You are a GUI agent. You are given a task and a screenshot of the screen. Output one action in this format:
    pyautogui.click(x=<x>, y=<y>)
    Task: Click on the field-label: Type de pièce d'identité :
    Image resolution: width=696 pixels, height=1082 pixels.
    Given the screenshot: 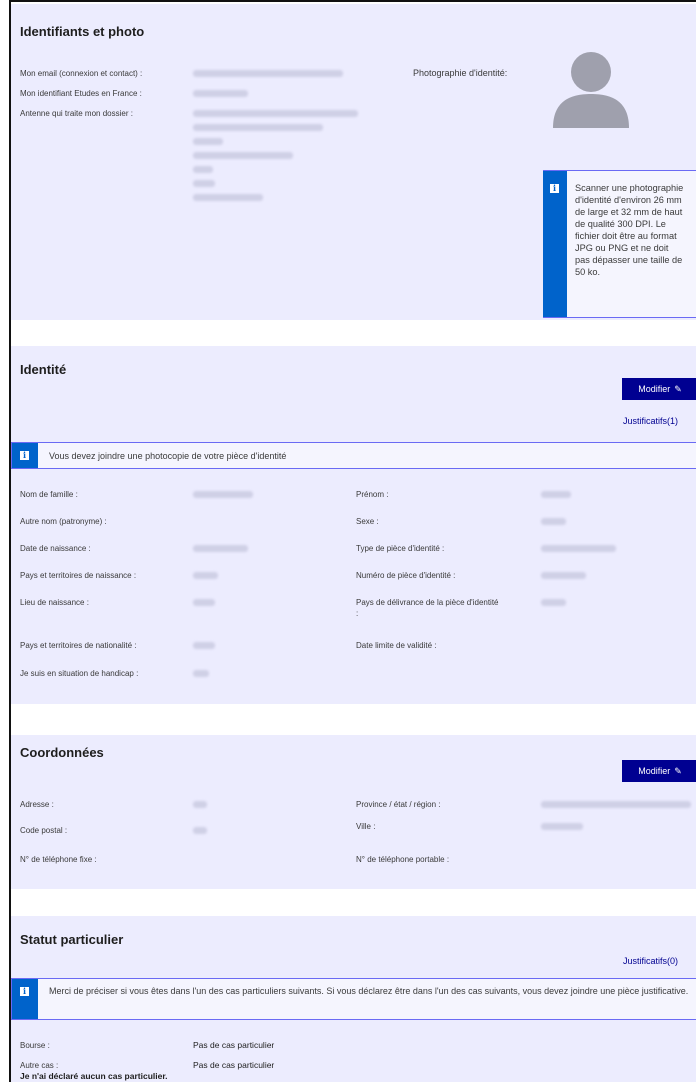 What is the action you would take?
    pyautogui.click(x=400, y=548)
    